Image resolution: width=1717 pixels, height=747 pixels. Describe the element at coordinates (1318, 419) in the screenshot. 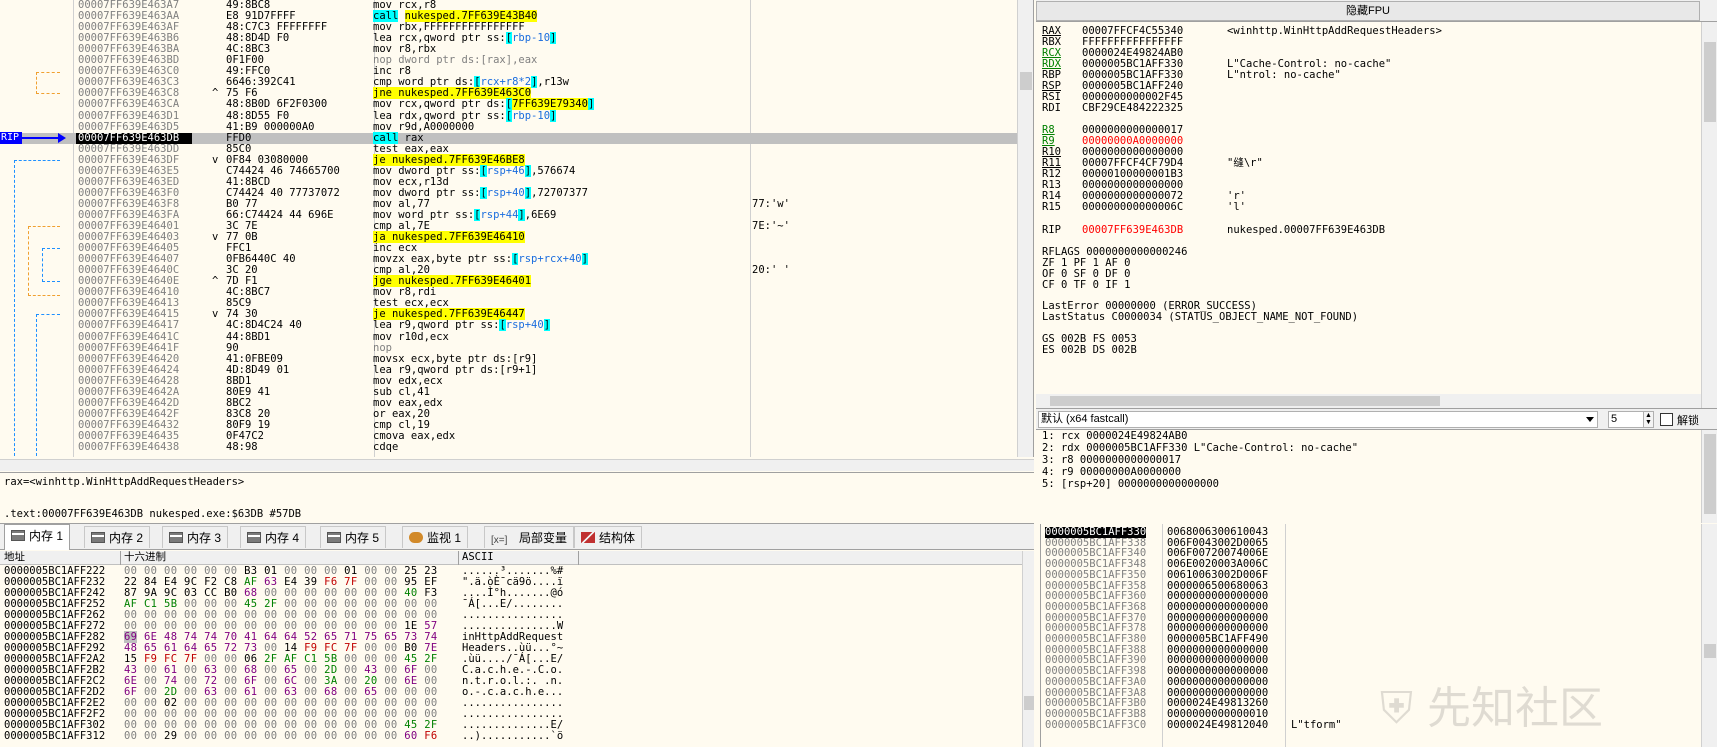

I see `calling-convention-select: 默认 (x64 fastcall)` at that location.